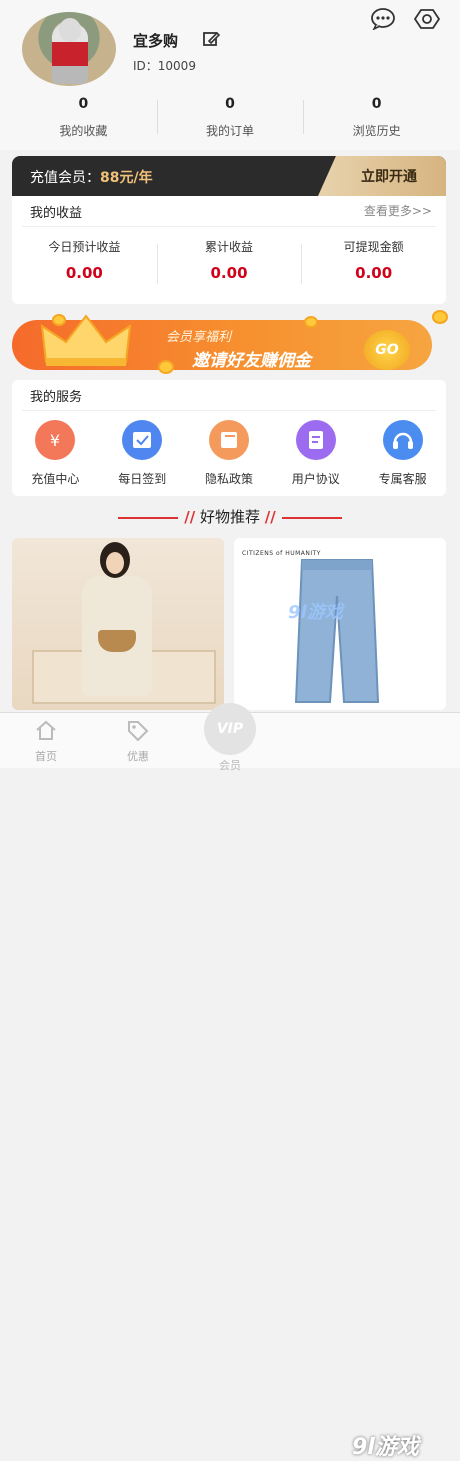  I want to click on crown-icon, so click(86, 340).